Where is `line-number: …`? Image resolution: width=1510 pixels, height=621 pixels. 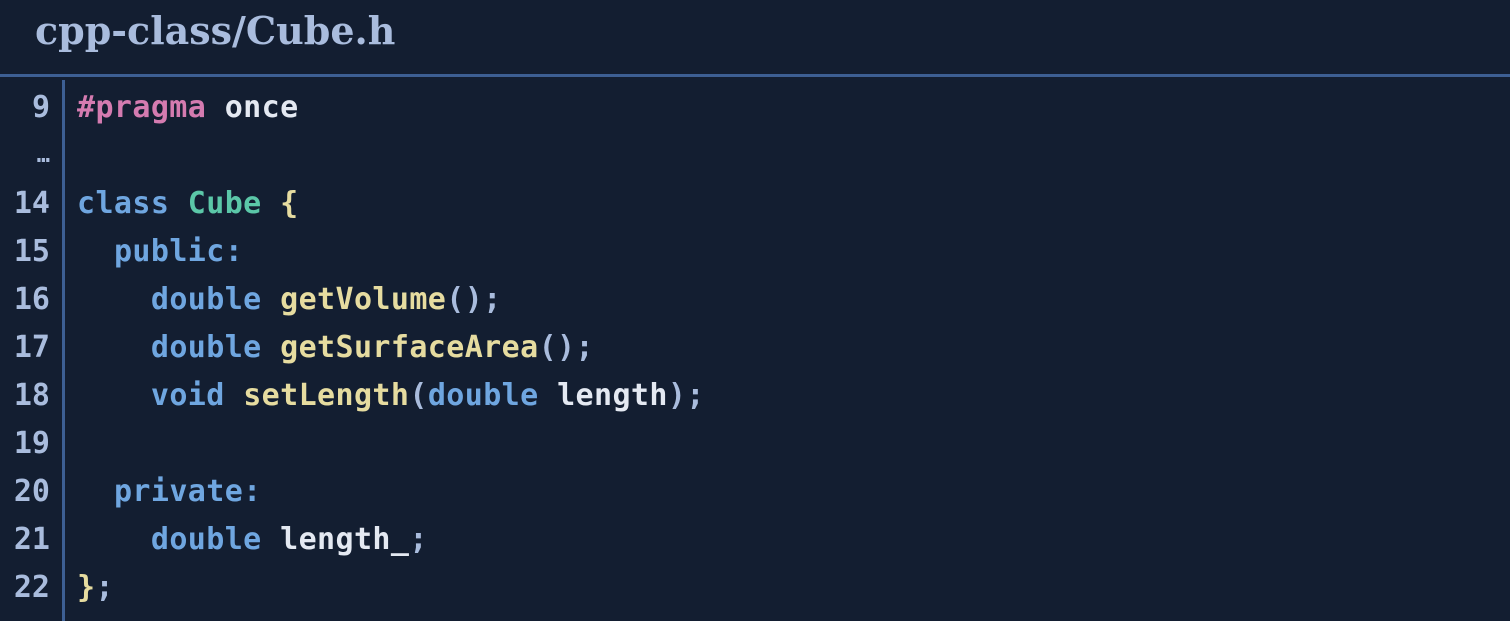
line-number: … is located at coordinates (43, 155).